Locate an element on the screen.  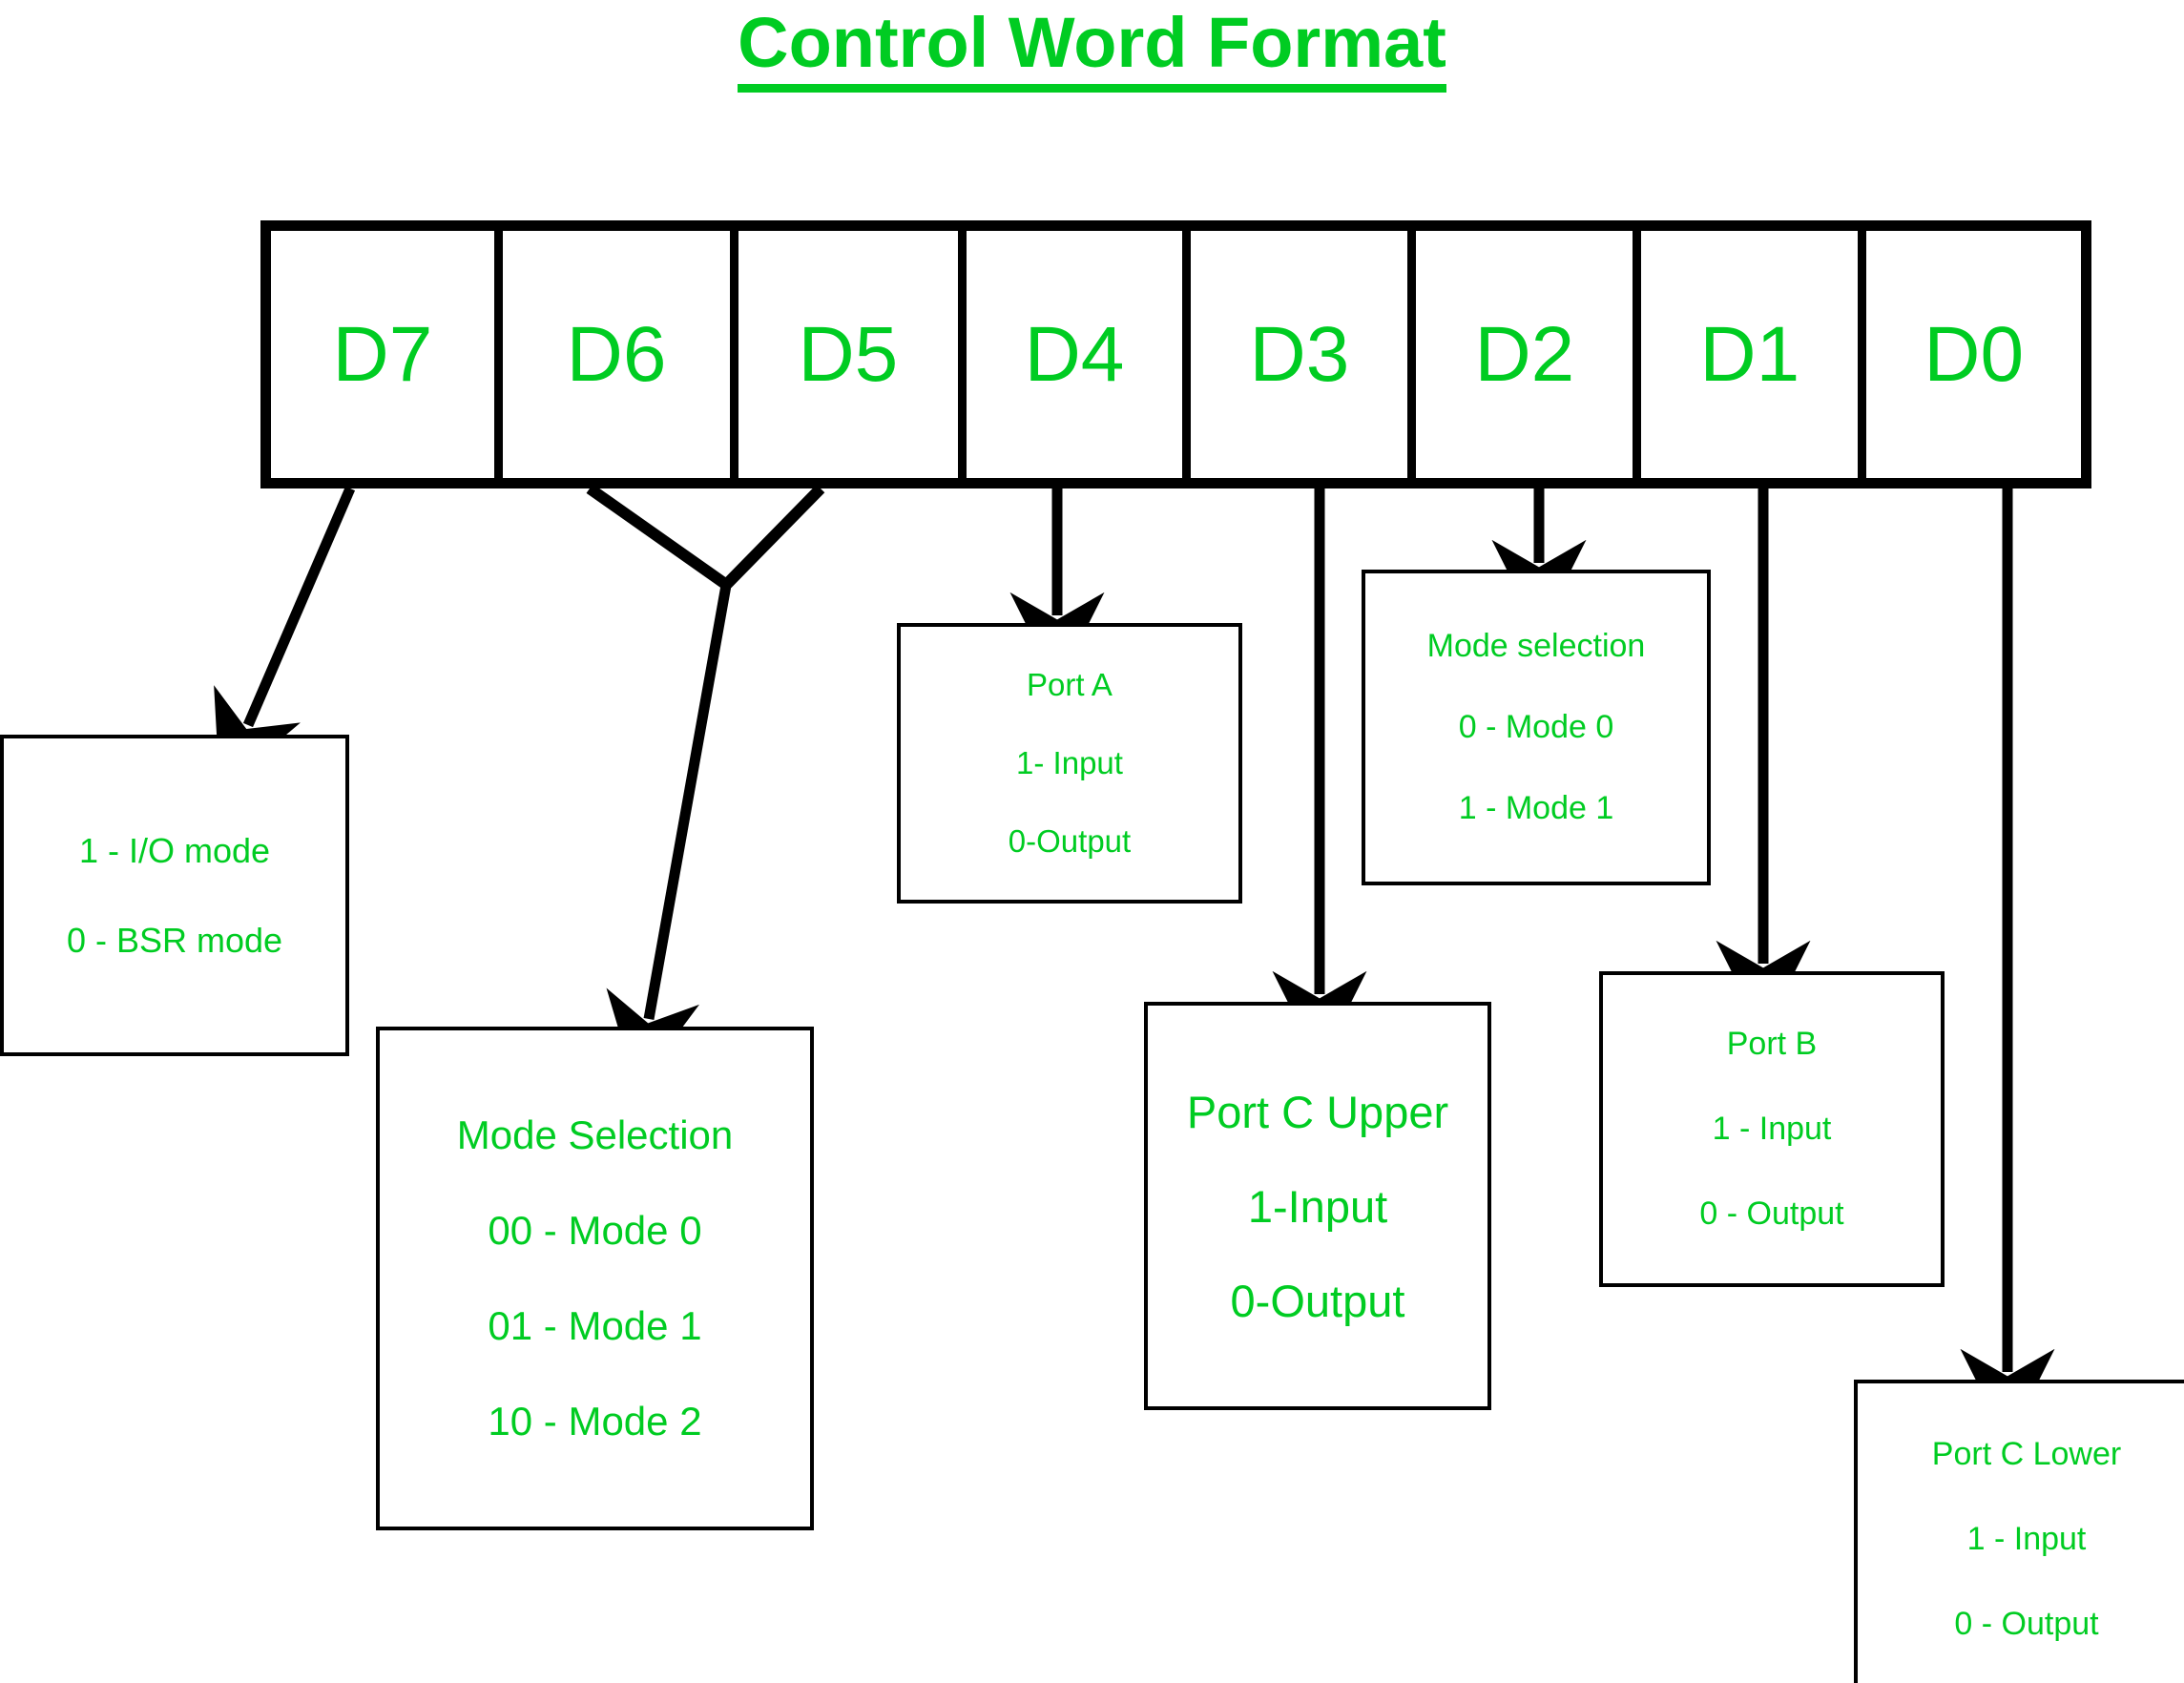
bit-cell-d1: D1 is located at coordinates (1754, 354).